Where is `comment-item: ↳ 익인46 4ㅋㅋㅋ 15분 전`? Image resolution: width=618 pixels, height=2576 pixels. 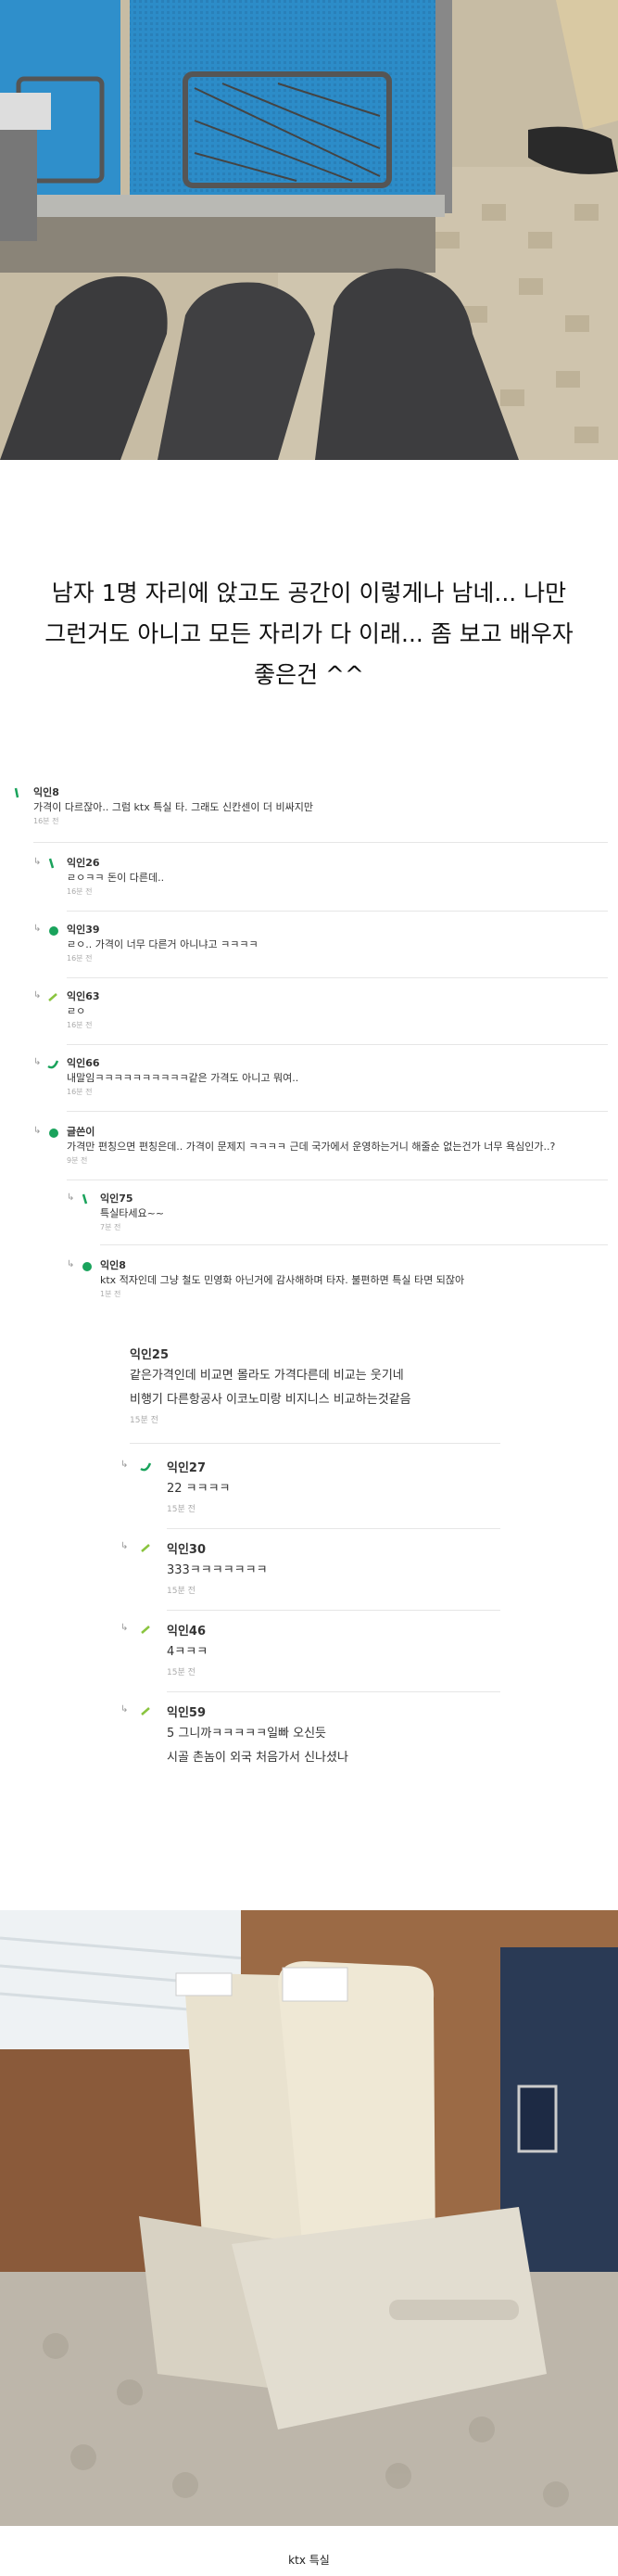
comment-item: ↳ 익인46 4ㅋㅋㅋ 15분 전 is located at coordinates (164, 1649).